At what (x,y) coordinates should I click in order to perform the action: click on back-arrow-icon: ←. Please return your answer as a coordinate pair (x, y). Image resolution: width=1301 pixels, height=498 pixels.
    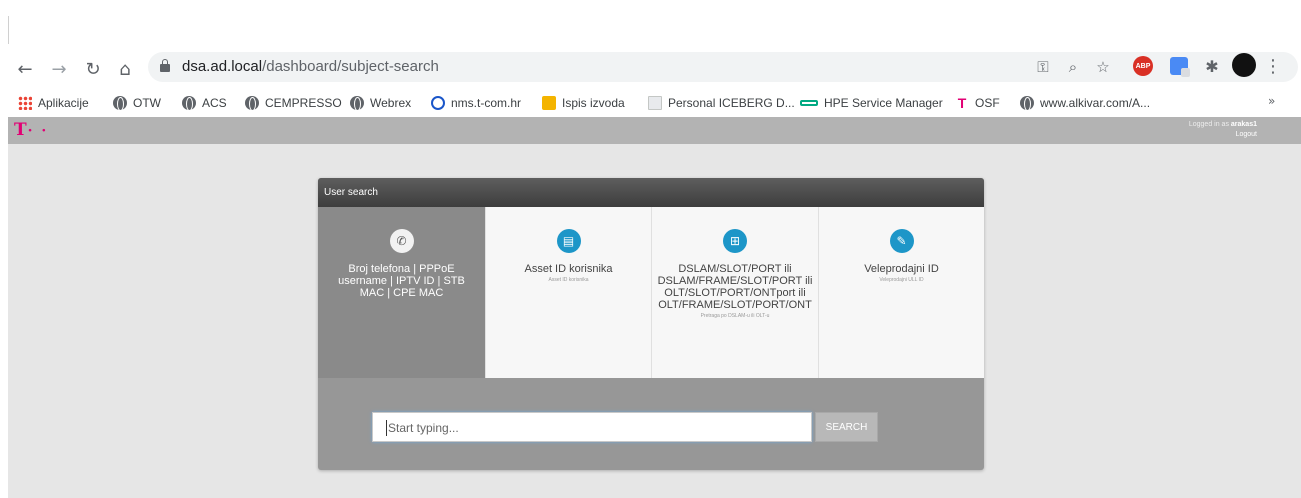
    Looking at the image, I should click on (25, 69).